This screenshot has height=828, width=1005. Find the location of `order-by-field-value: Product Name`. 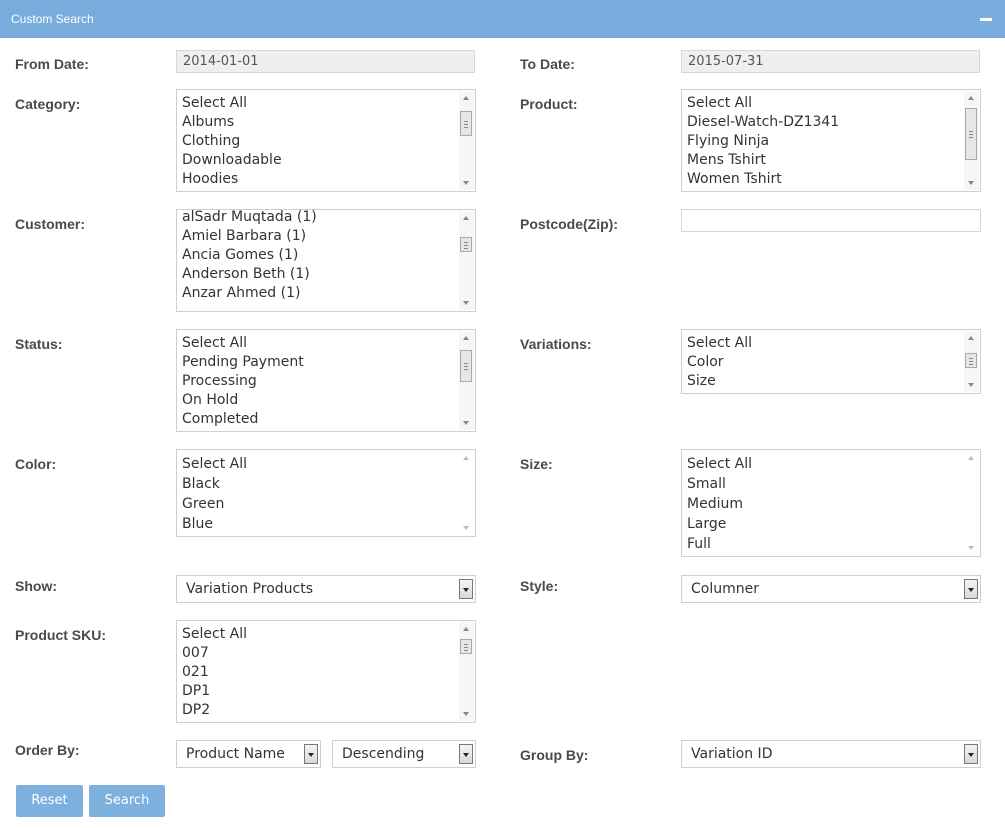

order-by-field-value: Product Name is located at coordinates (235, 754).